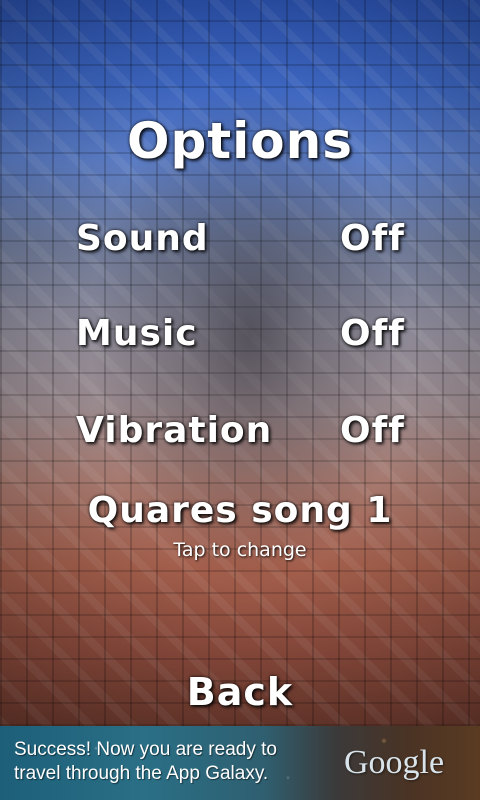  I want to click on page-title: Options, so click(240, 141).